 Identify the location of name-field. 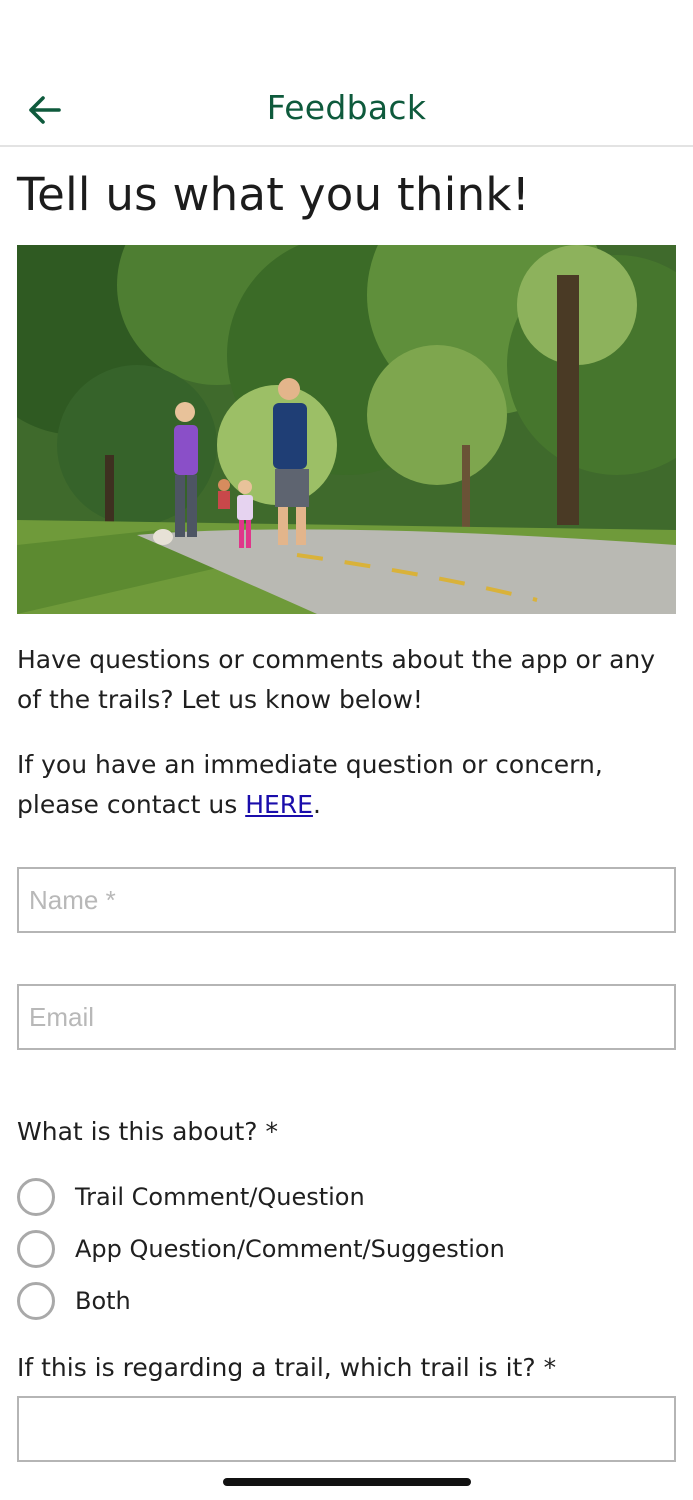
(346, 900).